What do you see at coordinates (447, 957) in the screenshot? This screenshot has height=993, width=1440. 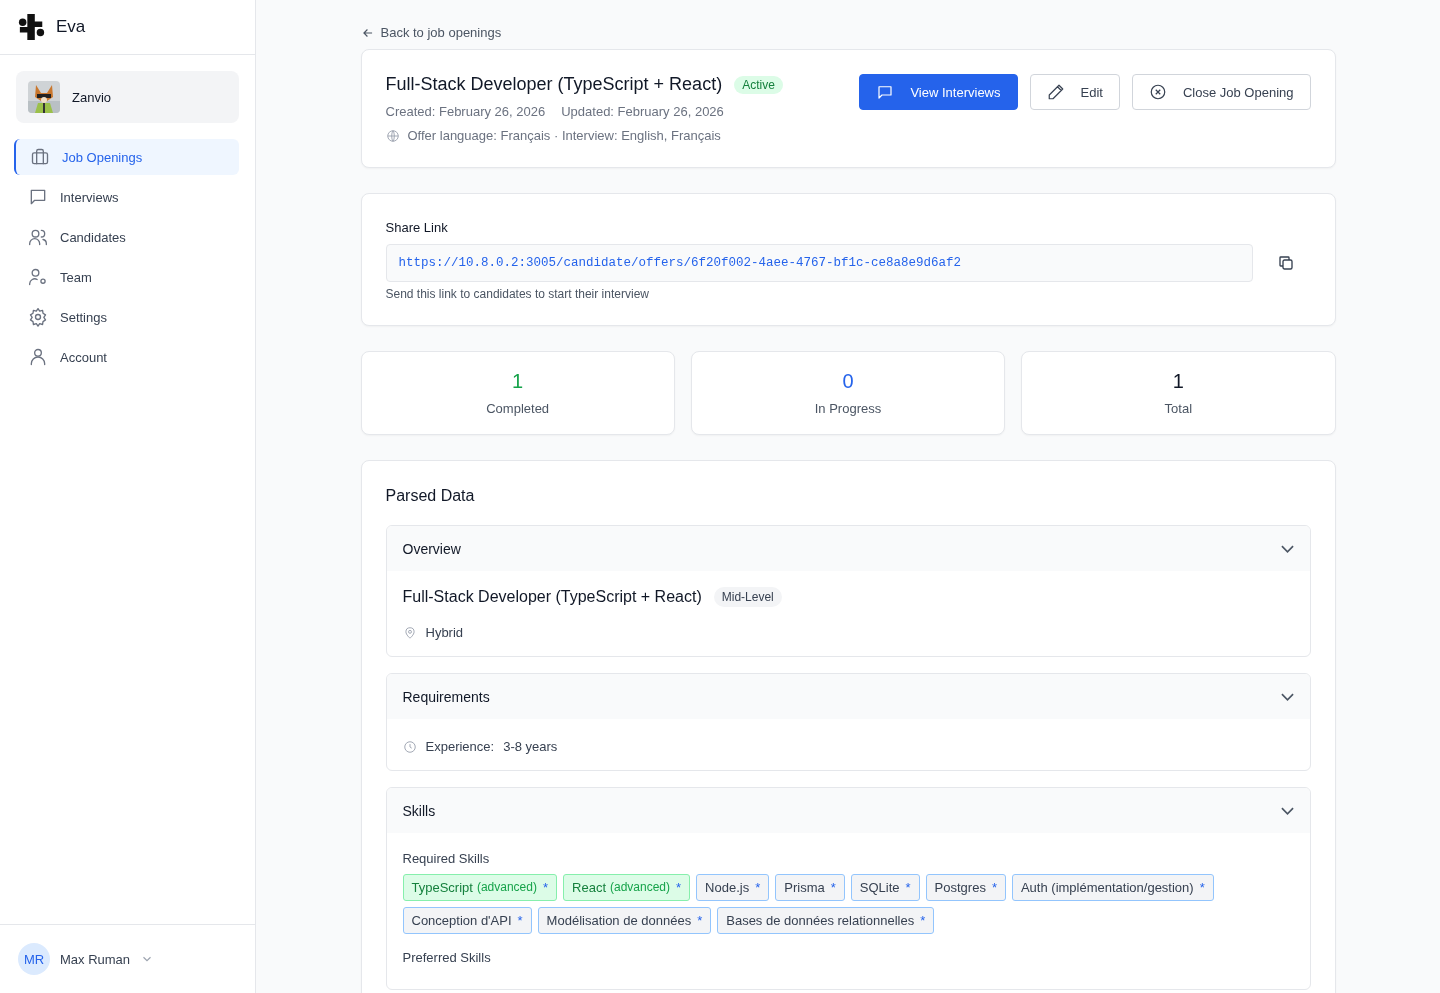 I see `skill-group-label: Preferred Skills` at bounding box center [447, 957].